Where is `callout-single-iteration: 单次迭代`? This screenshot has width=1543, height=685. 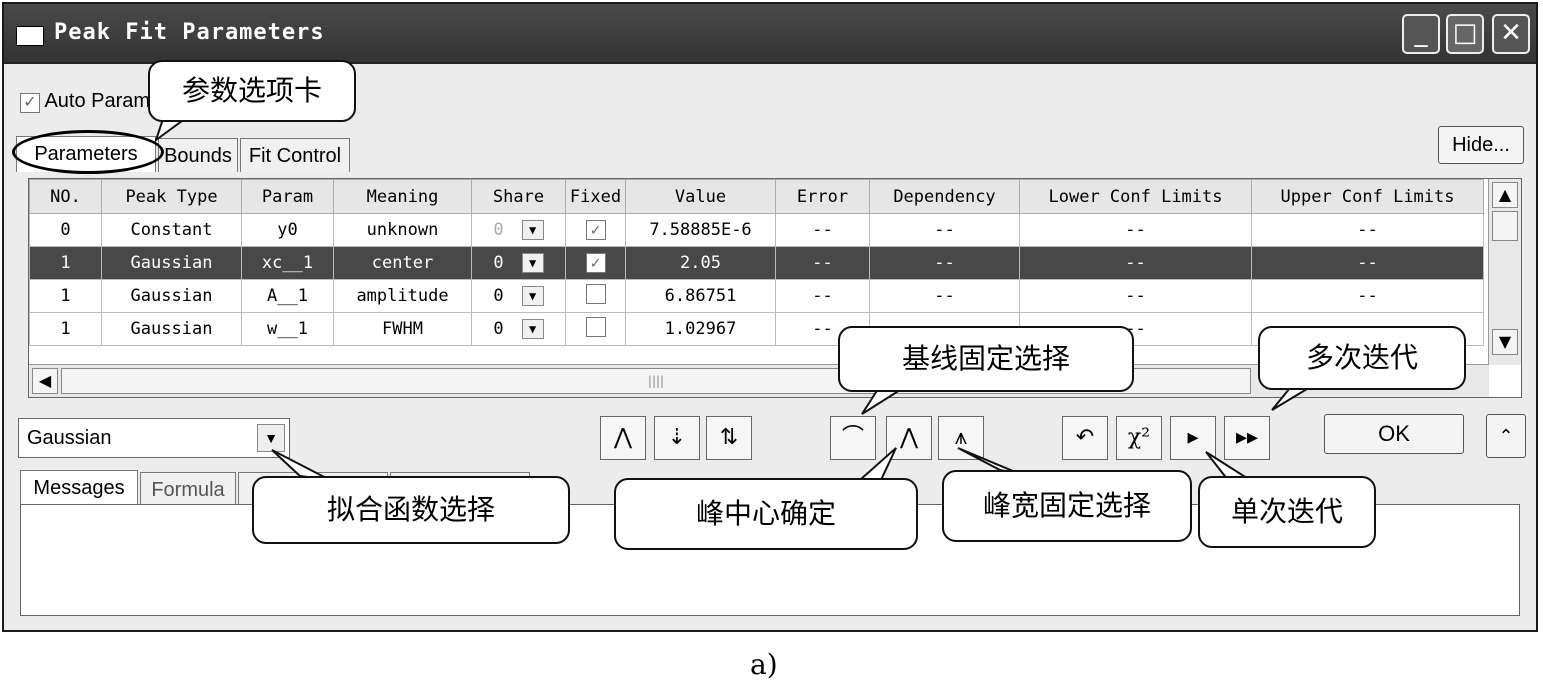 callout-single-iteration: 单次迭代 is located at coordinates (1287, 512).